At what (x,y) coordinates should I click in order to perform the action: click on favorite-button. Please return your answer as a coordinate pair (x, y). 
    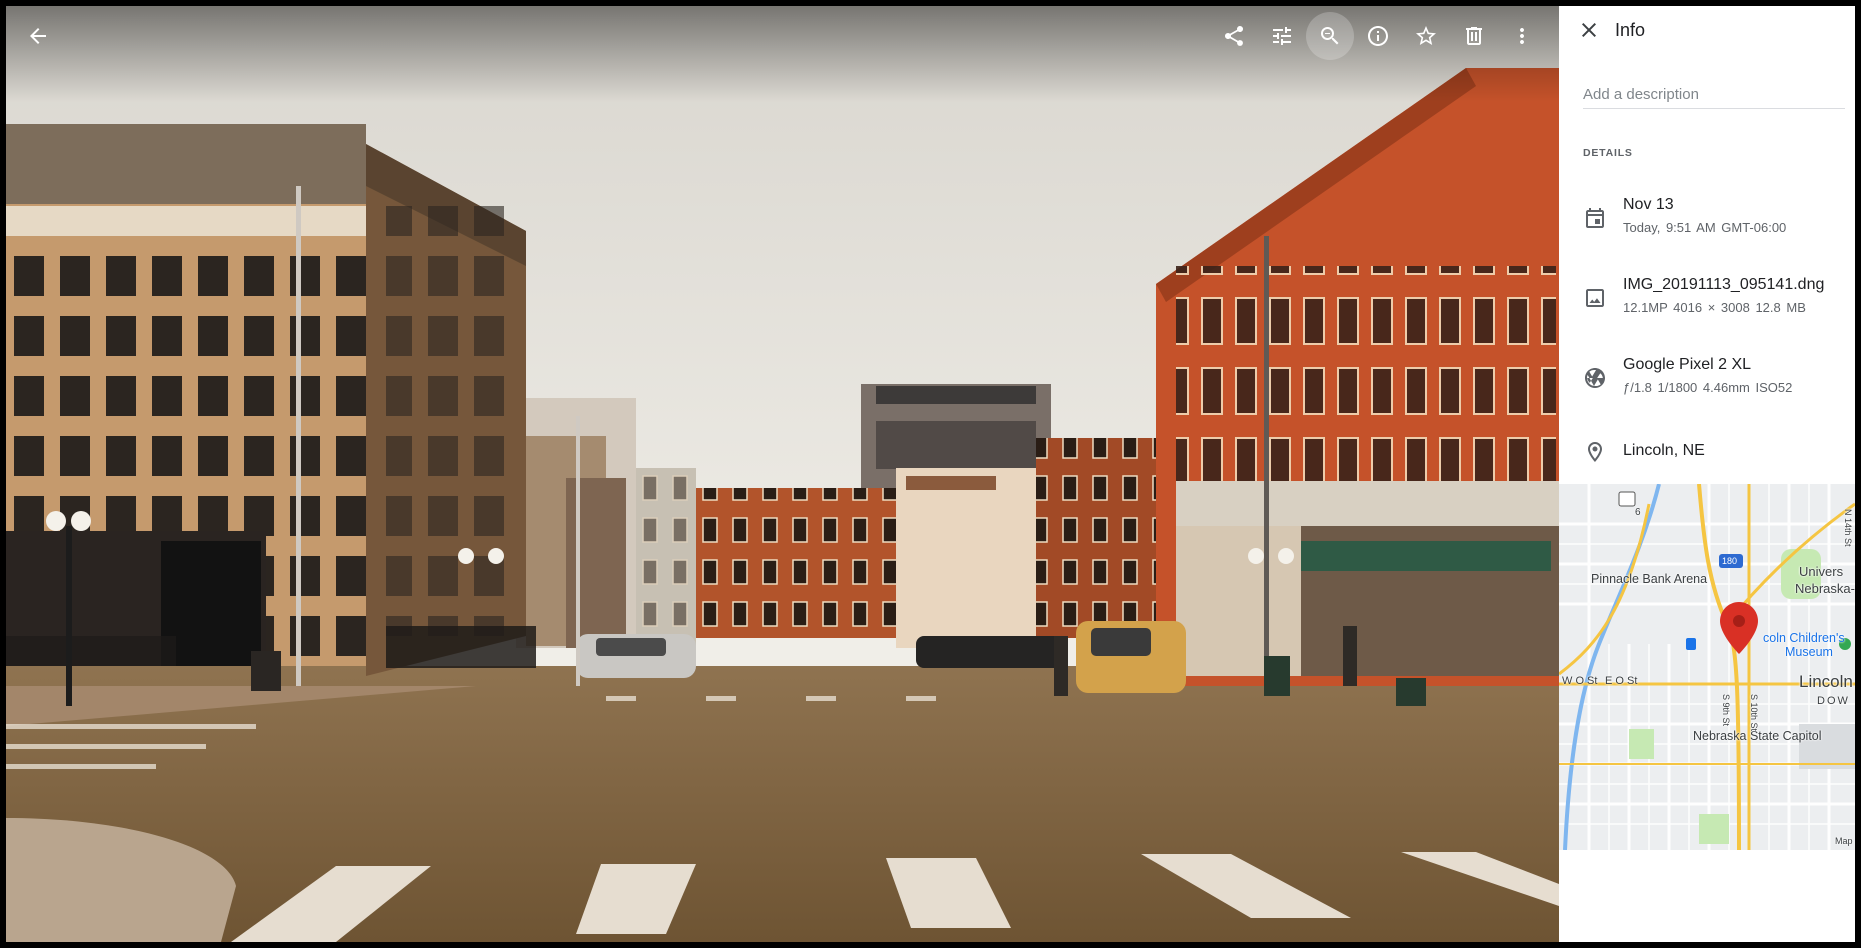
    Looking at the image, I should click on (1426, 36).